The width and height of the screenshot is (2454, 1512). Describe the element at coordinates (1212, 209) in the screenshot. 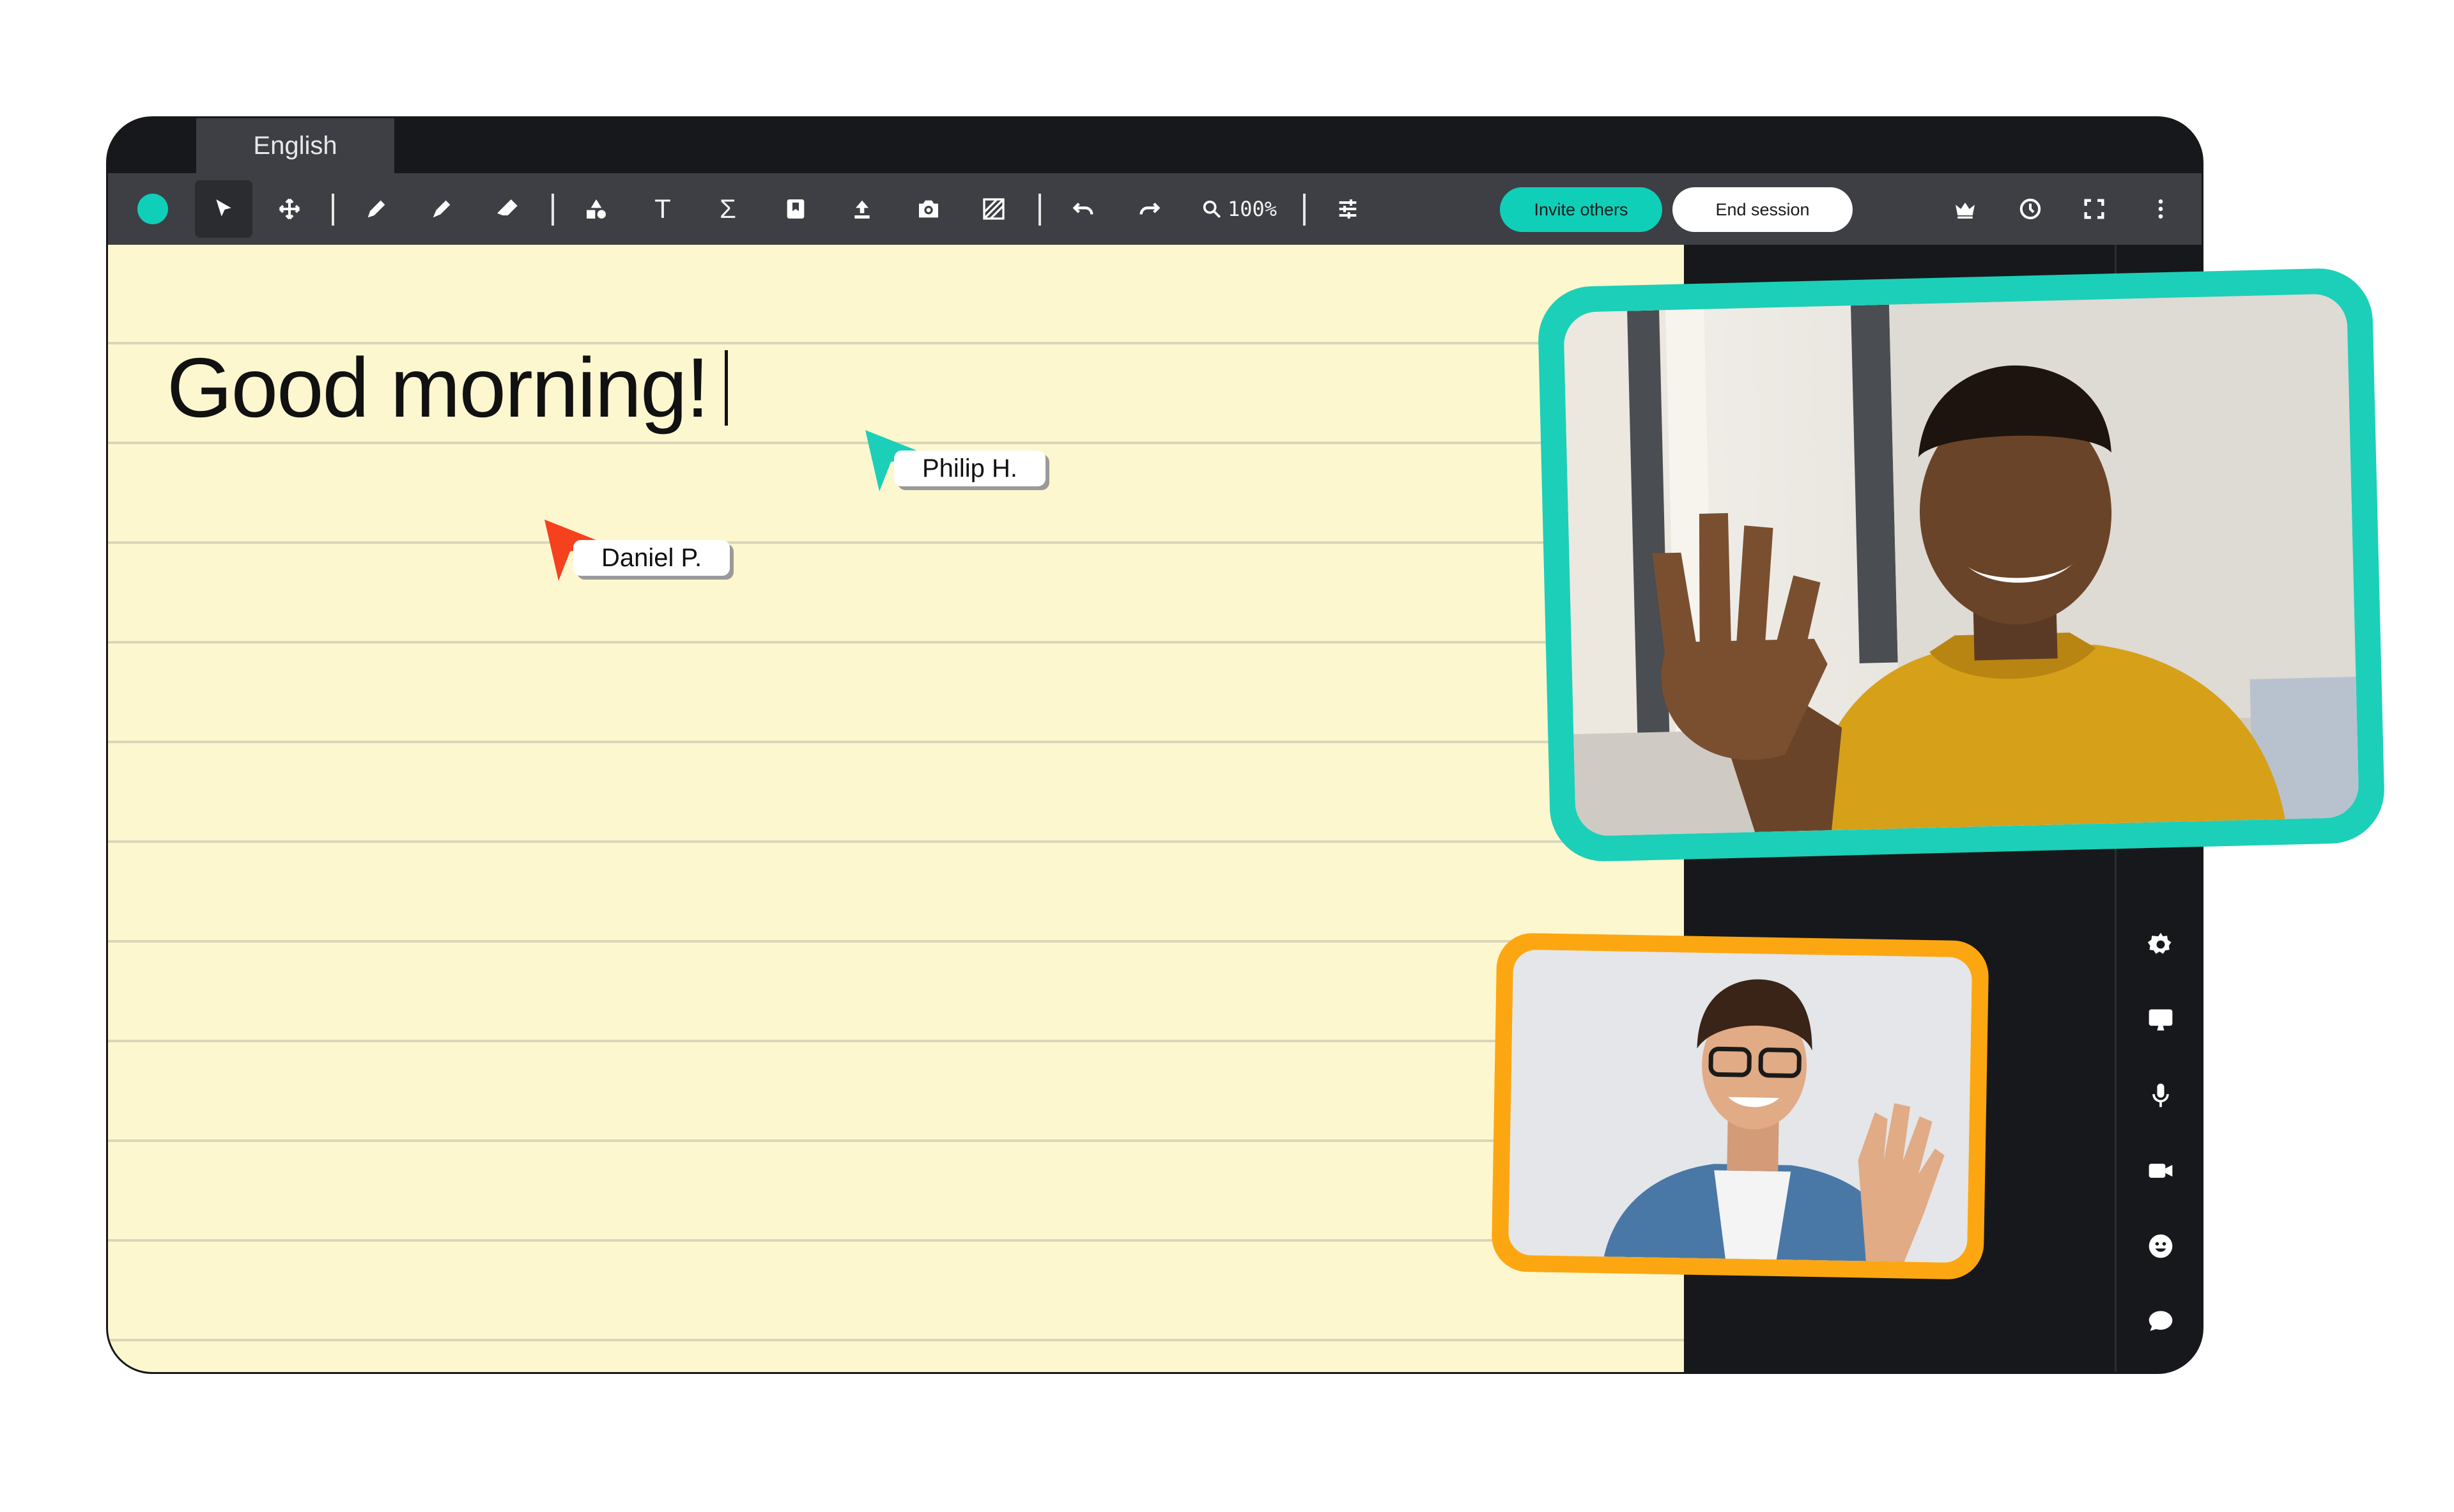

I see `search-icon` at that location.